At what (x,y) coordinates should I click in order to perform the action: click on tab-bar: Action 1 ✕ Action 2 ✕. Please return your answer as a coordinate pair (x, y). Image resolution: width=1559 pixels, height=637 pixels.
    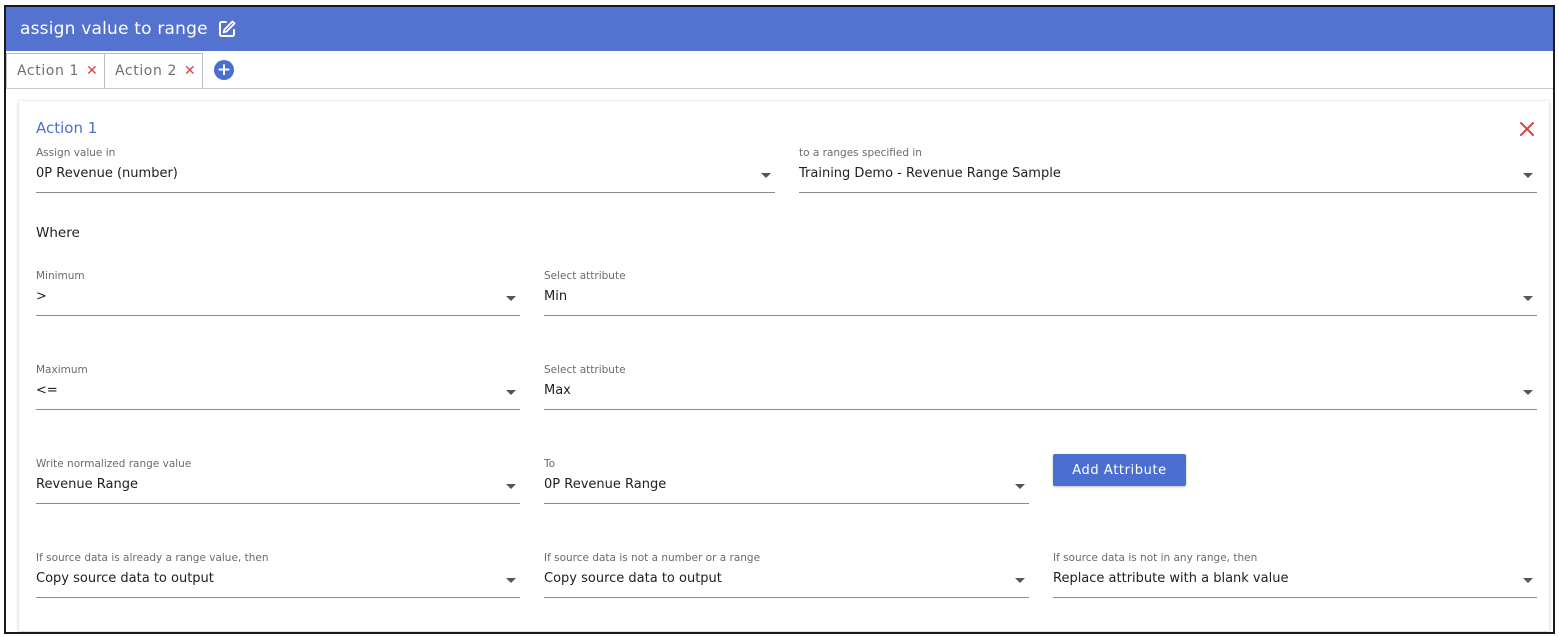
    Looking at the image, I should click on (779, 70).